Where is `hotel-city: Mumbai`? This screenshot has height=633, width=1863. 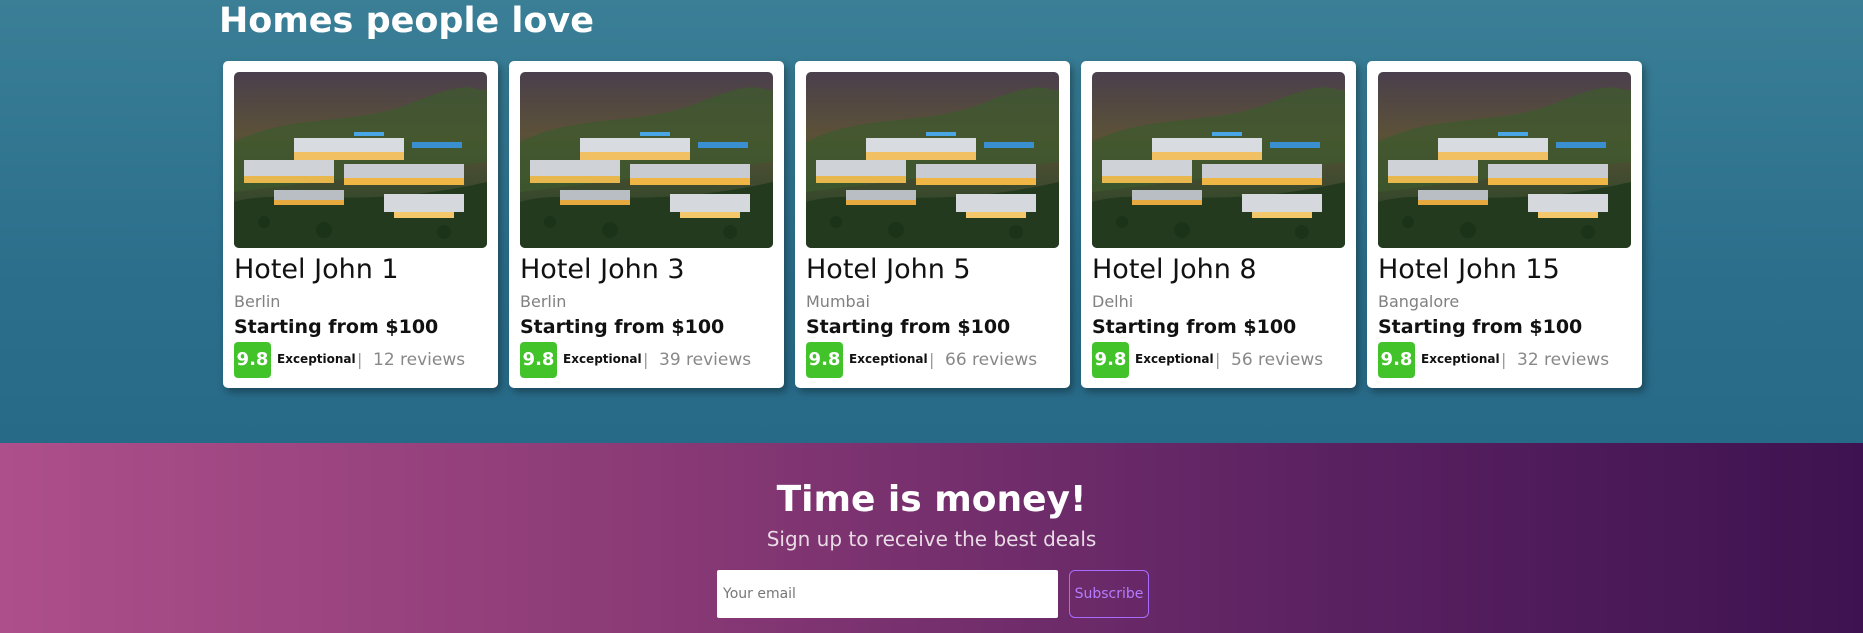 hotel-city: Mumbai is located at coordinates (838, 301).